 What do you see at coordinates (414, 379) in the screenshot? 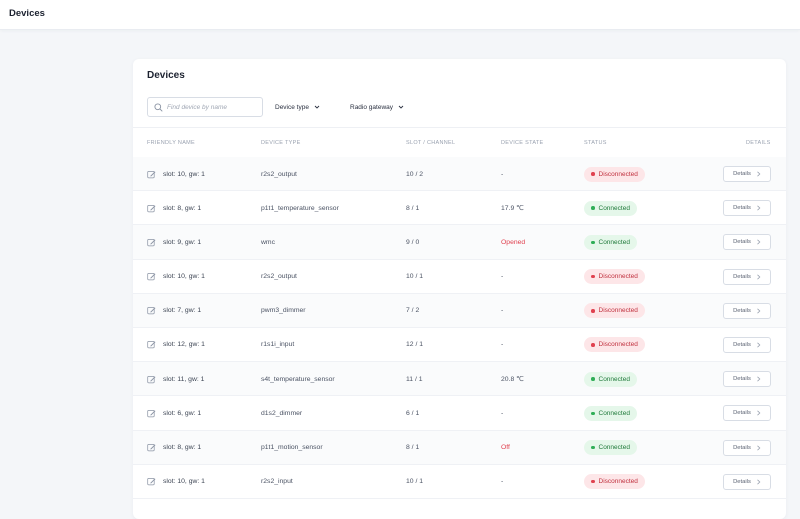
I see `slot-channel: 11 / 1` at bounding box center [414, 379].